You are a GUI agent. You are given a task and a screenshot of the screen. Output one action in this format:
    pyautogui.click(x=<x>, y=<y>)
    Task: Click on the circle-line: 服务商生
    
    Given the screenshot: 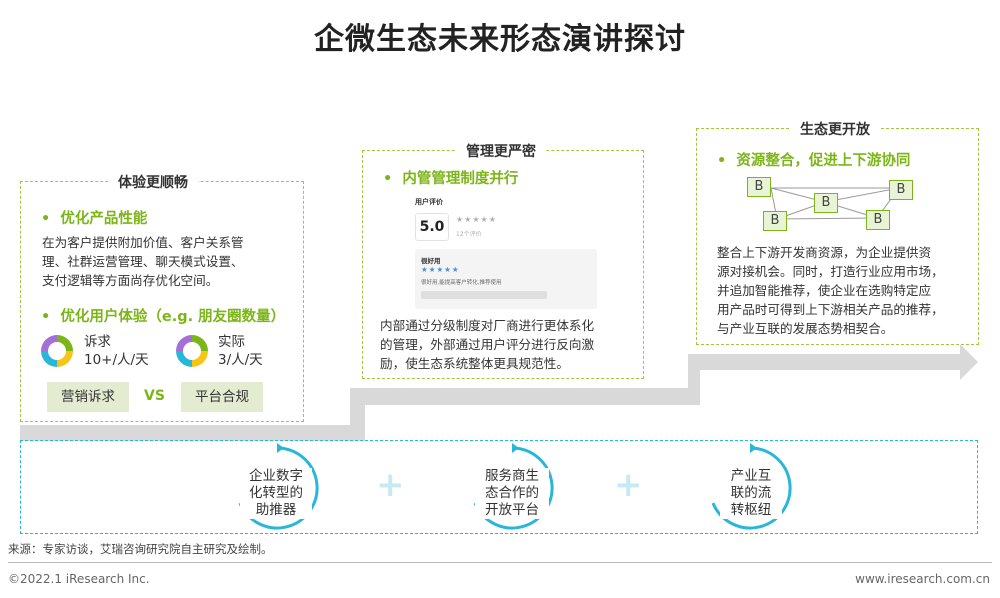 What is the action you would take?
    pyautogui.click(x=512, y=476)
    